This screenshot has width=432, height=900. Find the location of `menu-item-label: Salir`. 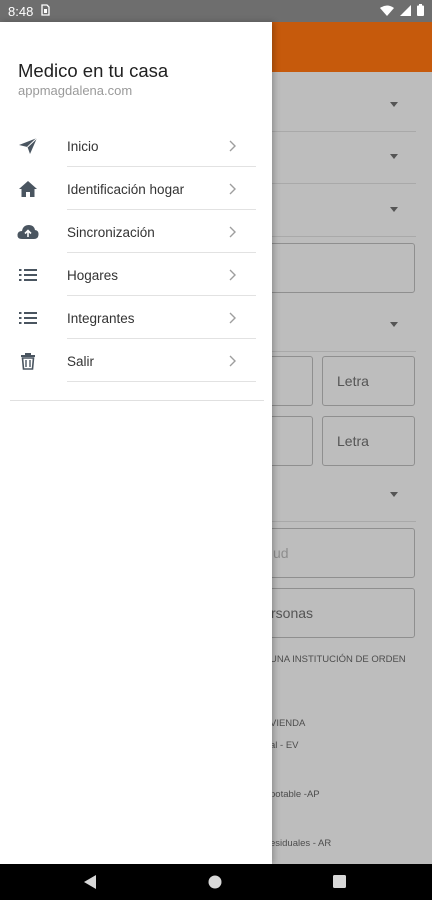

menu-item-label: Salir is located at coordinates (81, 361).